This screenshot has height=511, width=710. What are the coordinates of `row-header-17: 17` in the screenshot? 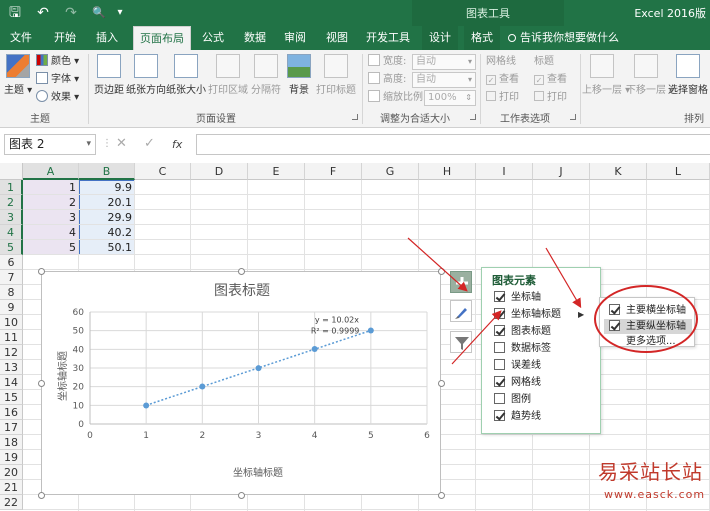 It's located at (11, 427).